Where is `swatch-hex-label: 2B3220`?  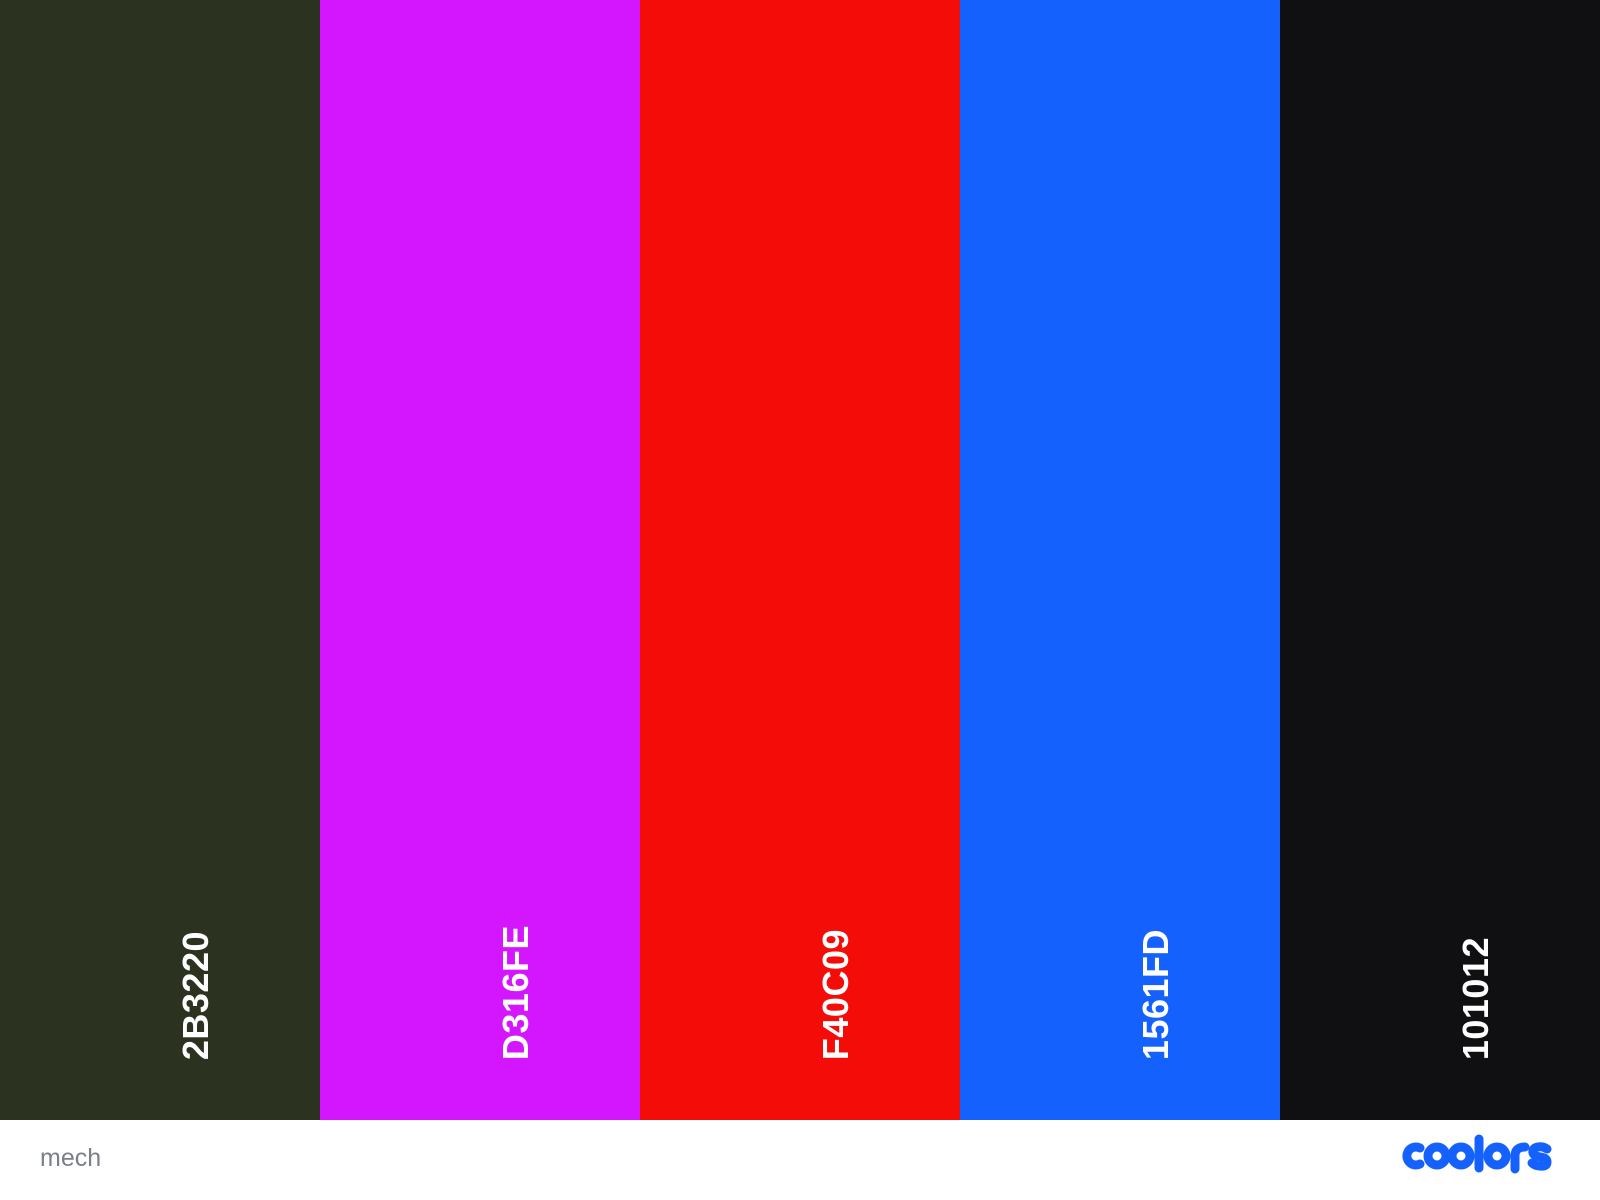 swatch-hex-label: 2B3220 is located at coordinates (195, 995).